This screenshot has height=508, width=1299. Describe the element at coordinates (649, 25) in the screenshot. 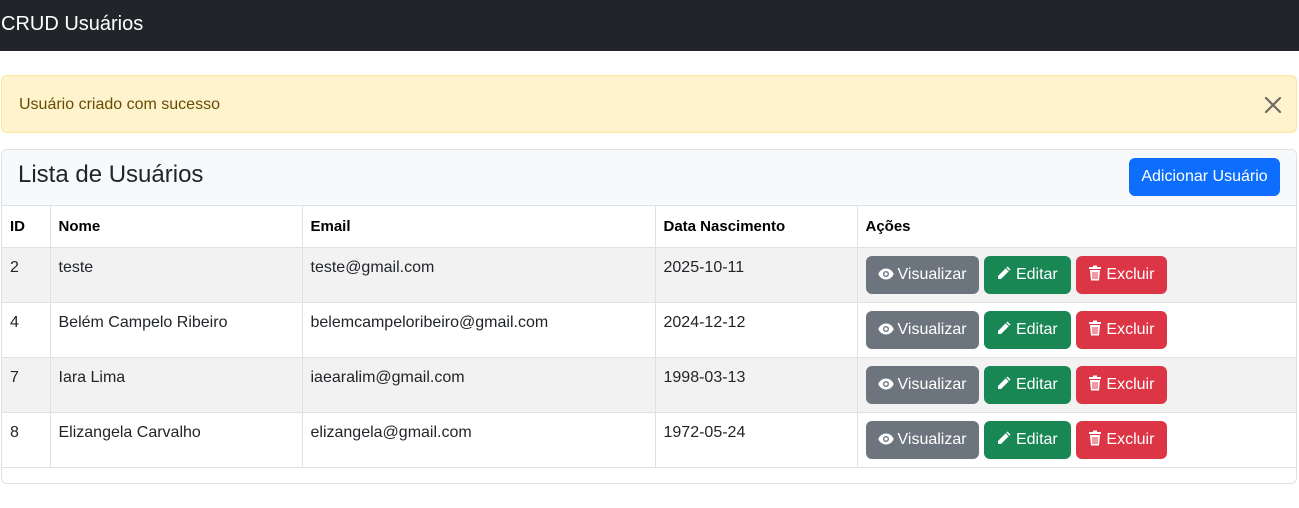

I see `navbar: CRUD Usuários` at that location.